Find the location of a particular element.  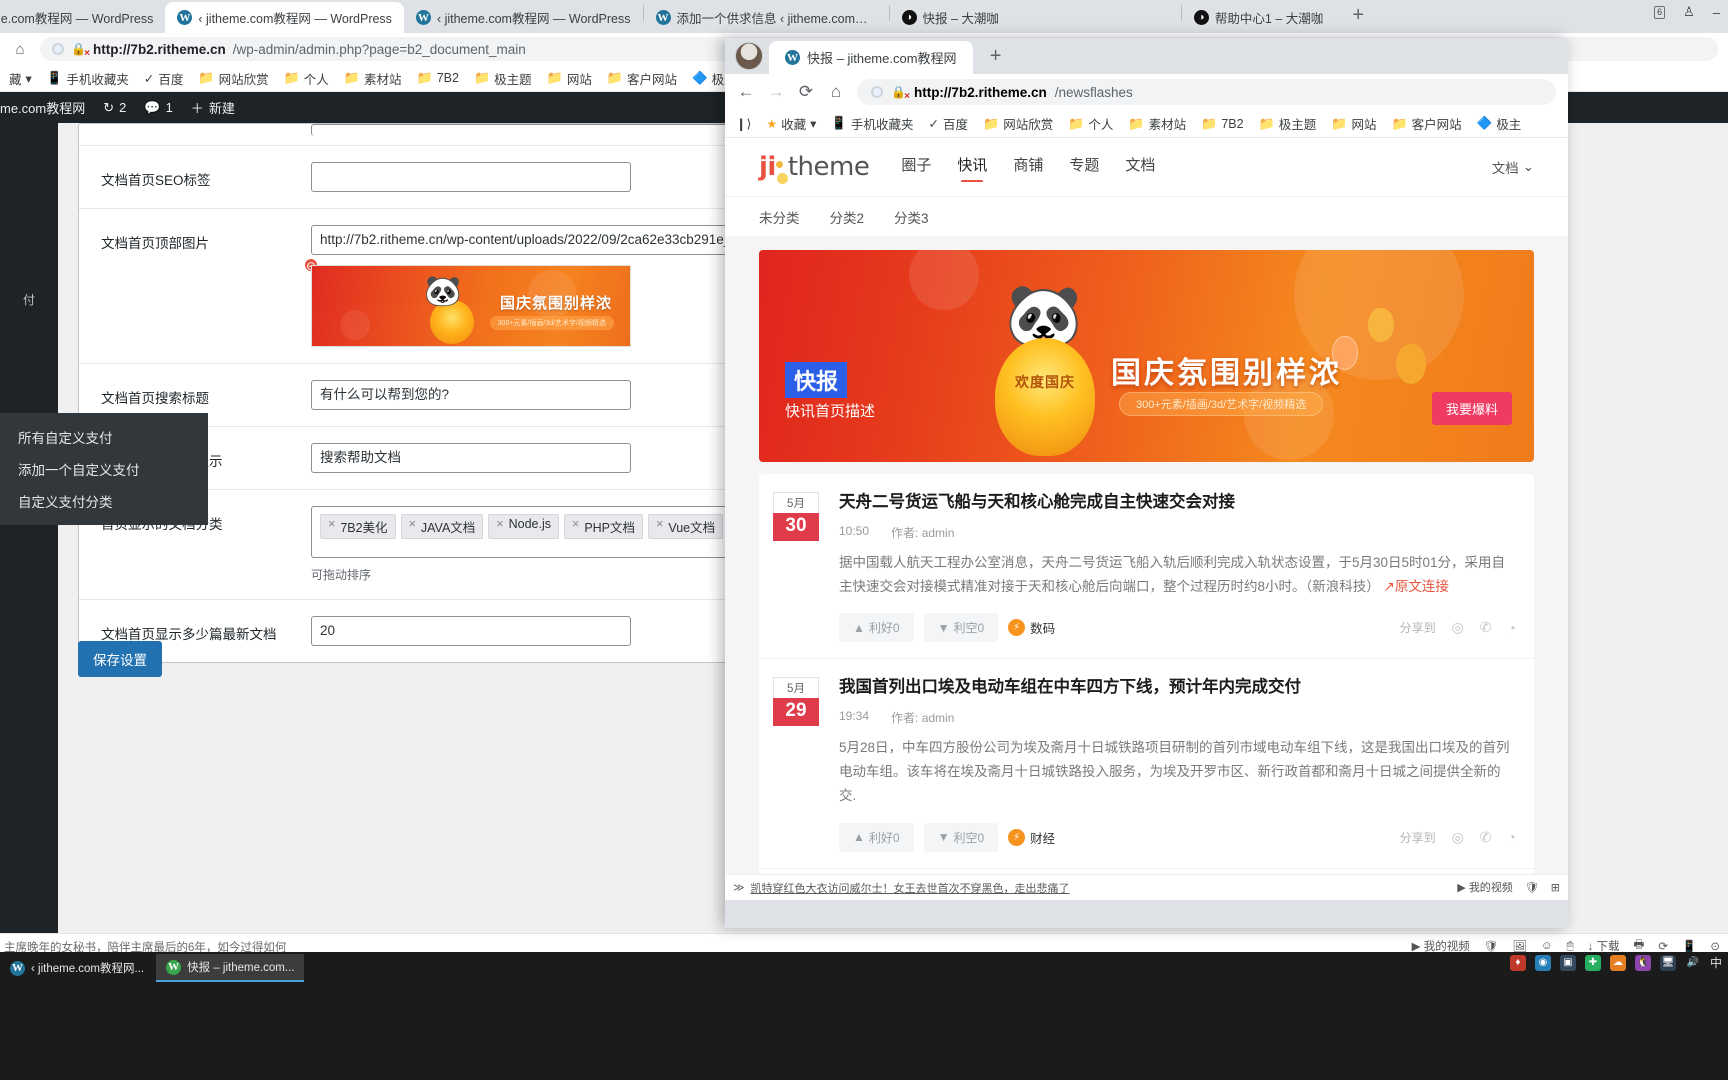

nav-item-wendang: 文档 is located at coordinates (1140, 167).